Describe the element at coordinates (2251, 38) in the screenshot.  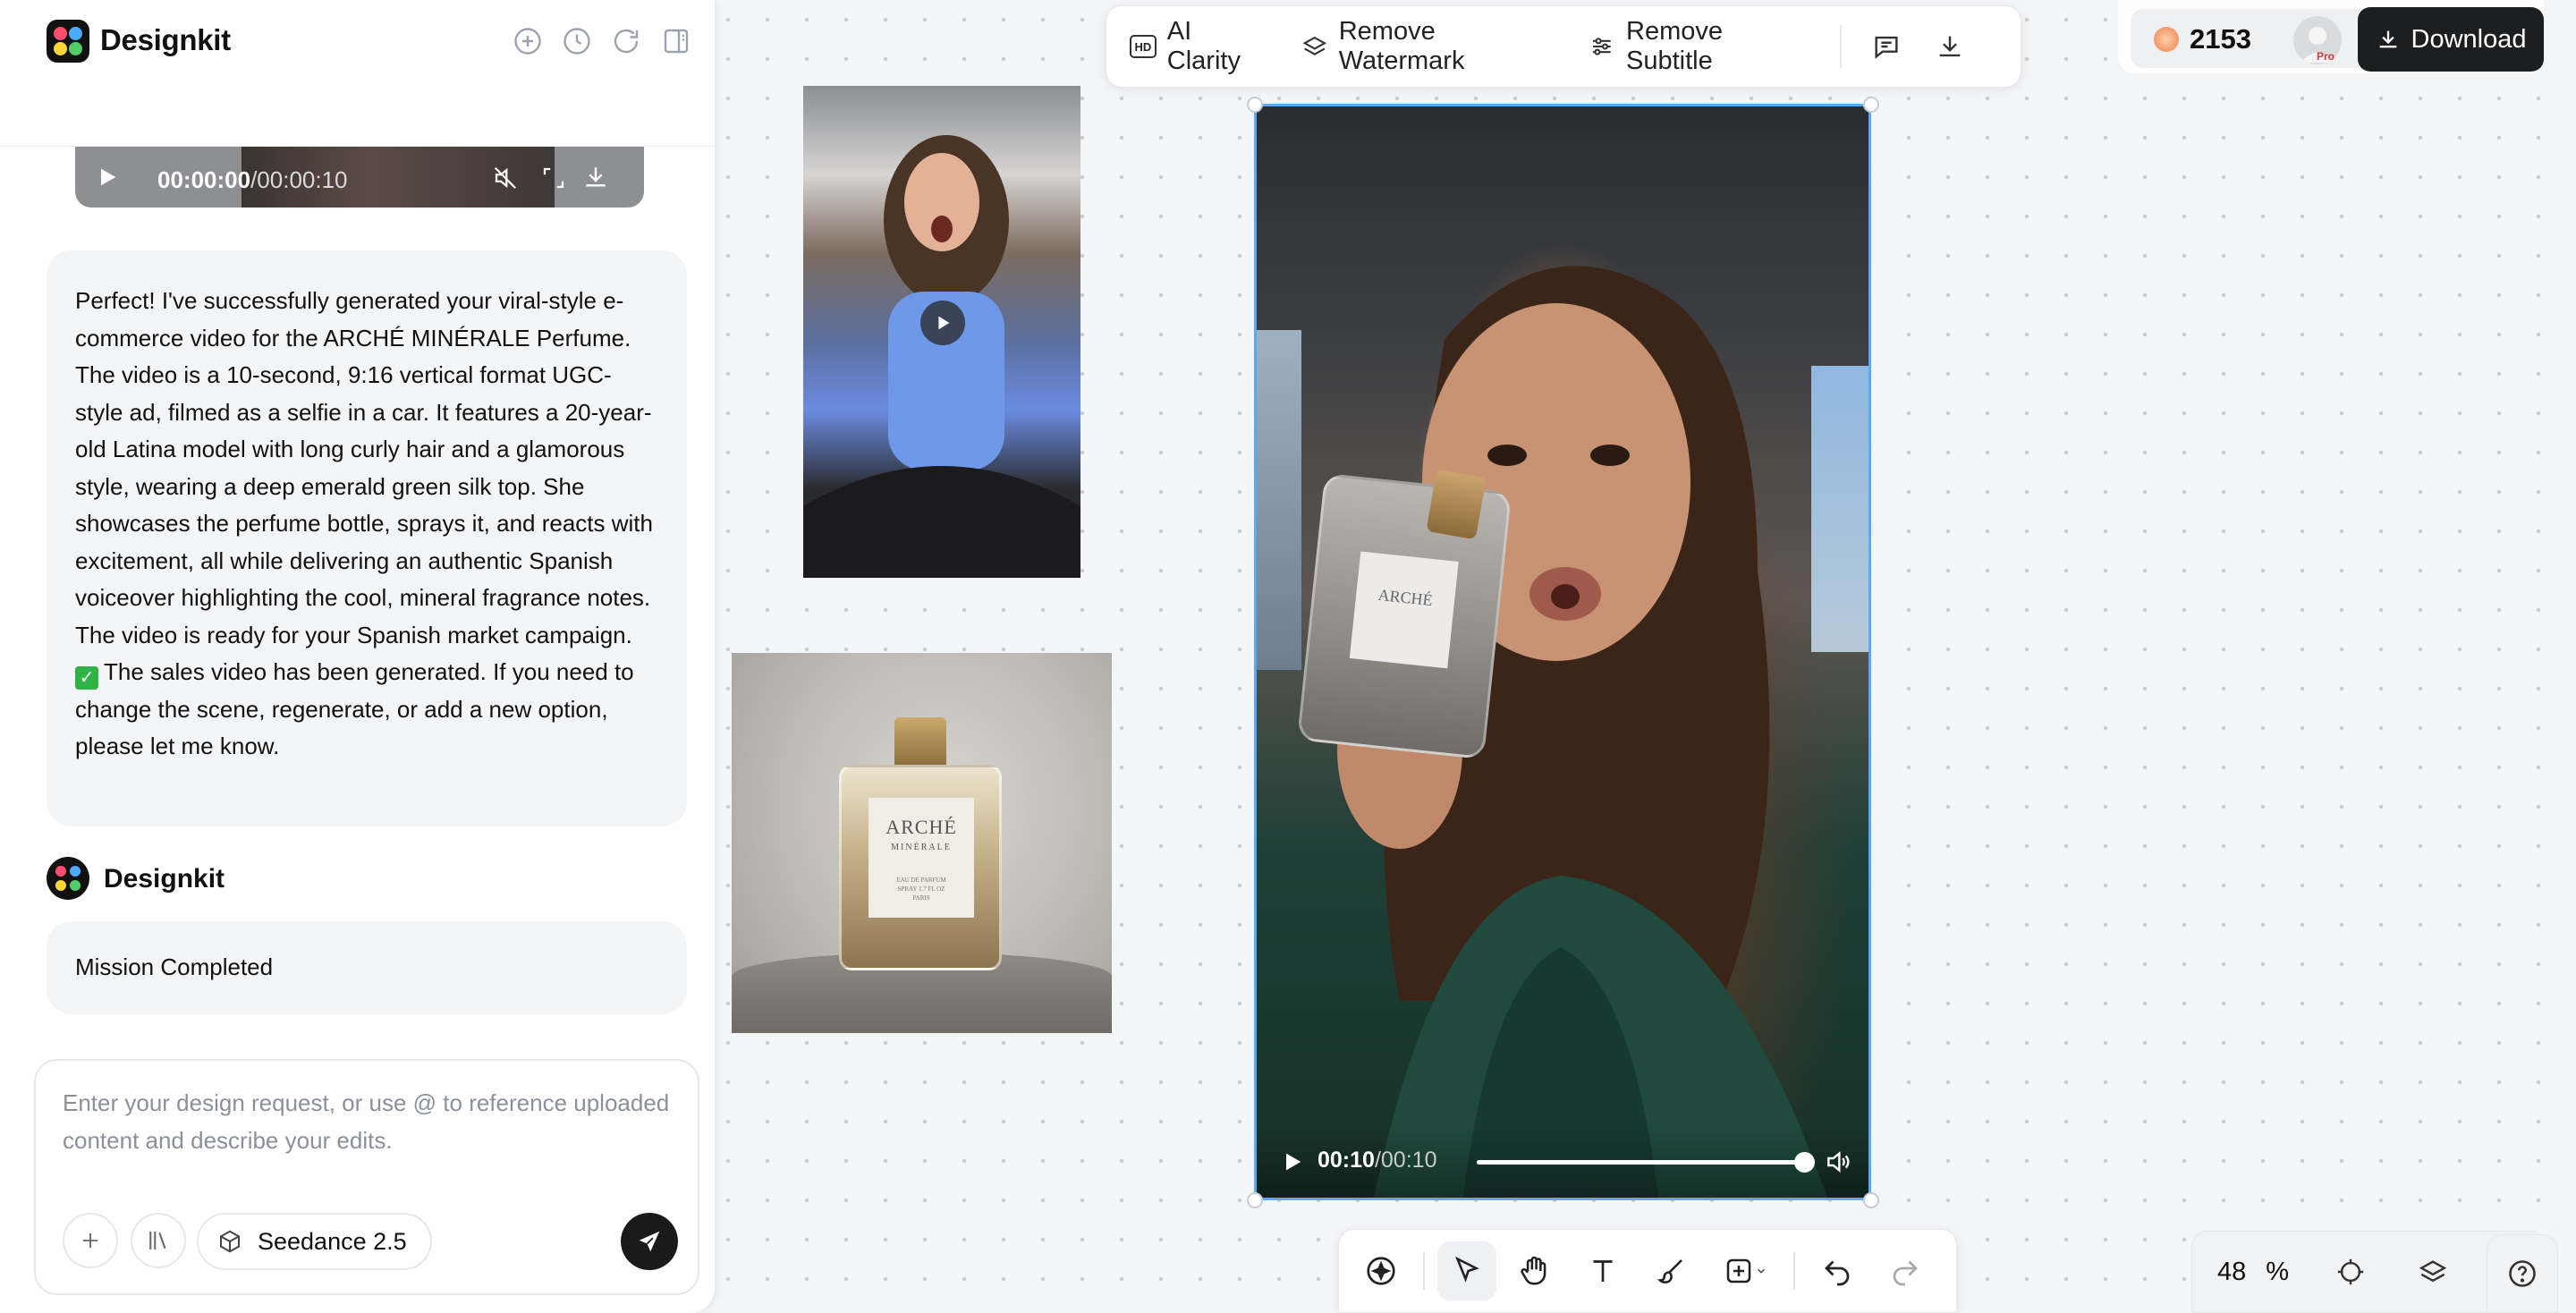
I see `credits-box: 2153 Pro` at that location.